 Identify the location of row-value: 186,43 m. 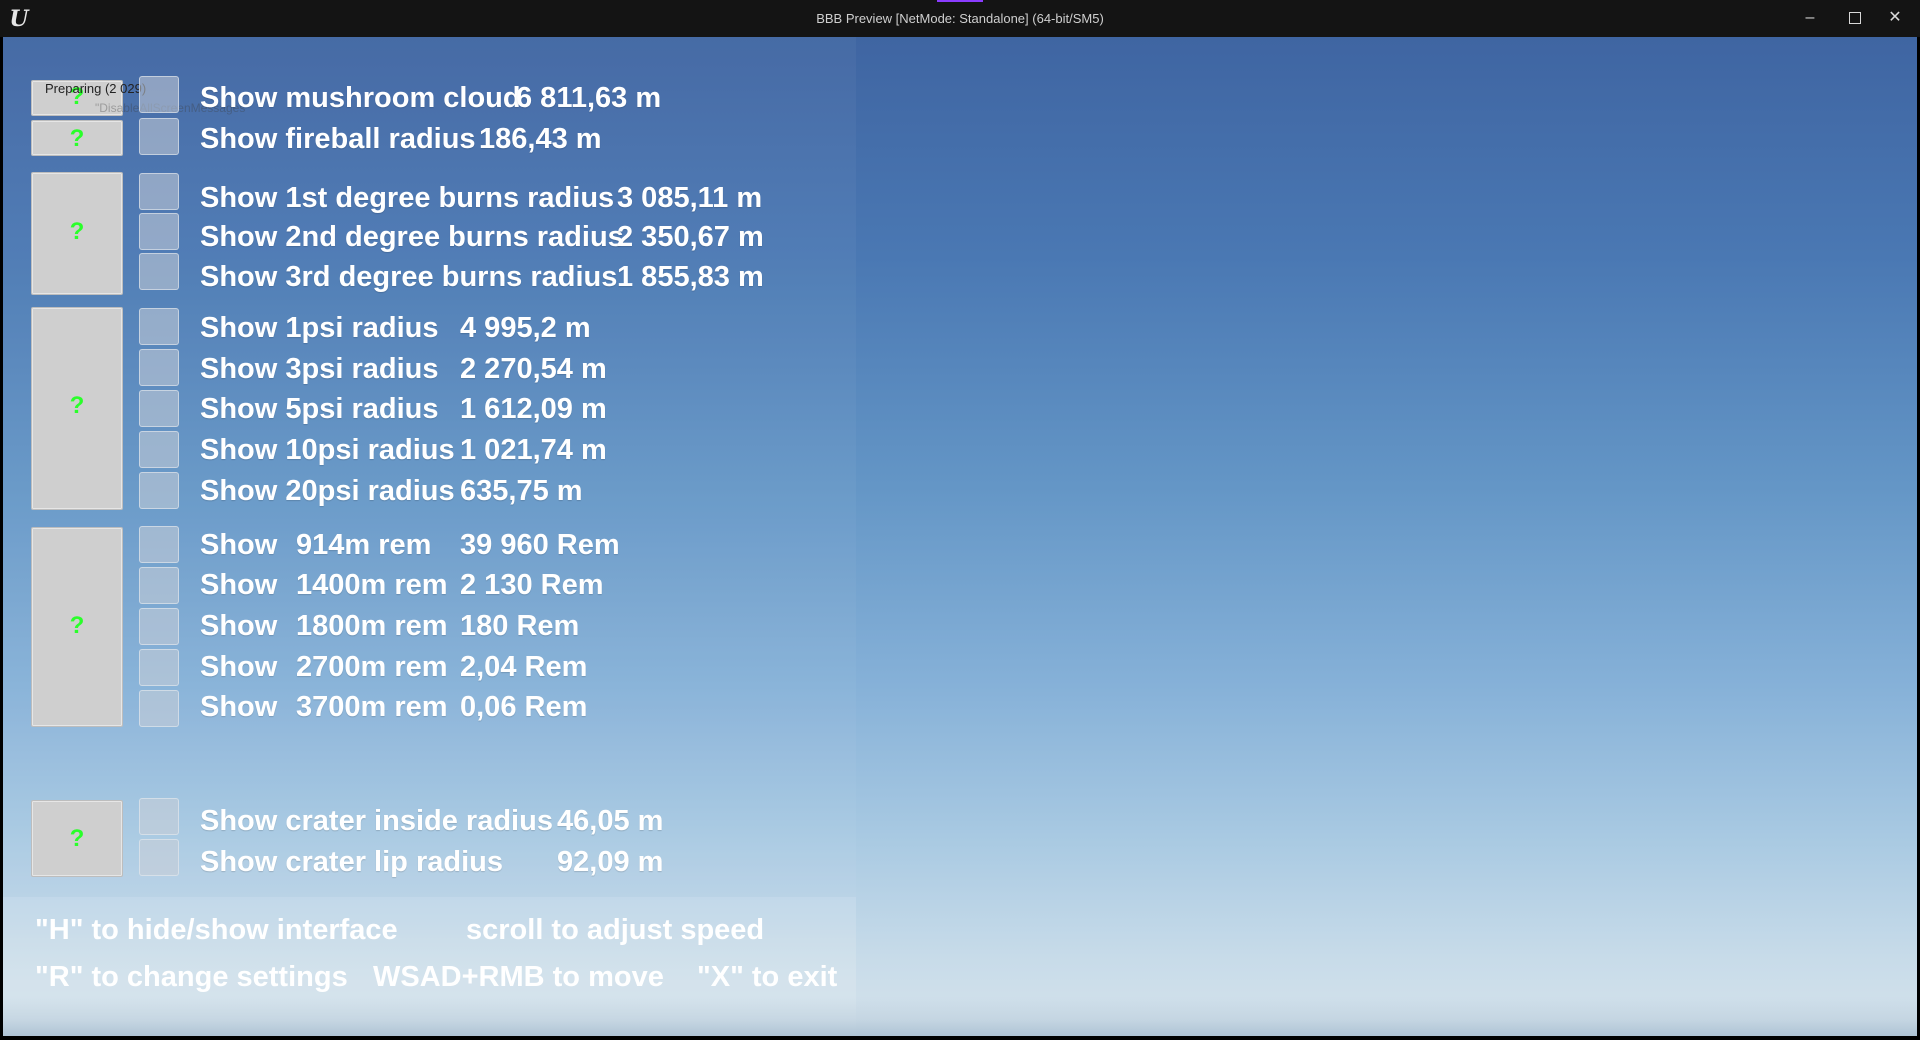
(540, 139).